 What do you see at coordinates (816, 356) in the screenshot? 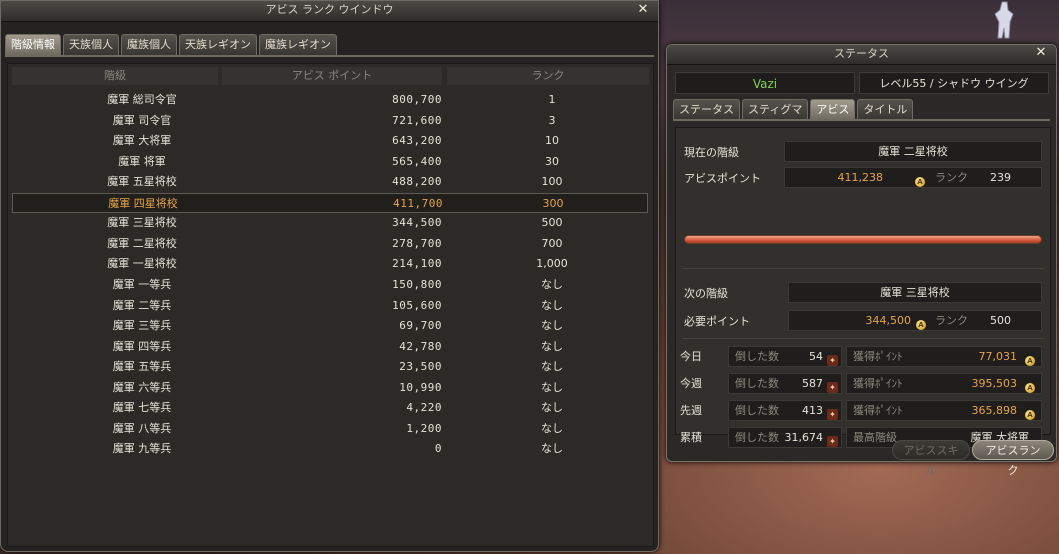
I see `kills-value: 54` at bounding box center [816, 356].